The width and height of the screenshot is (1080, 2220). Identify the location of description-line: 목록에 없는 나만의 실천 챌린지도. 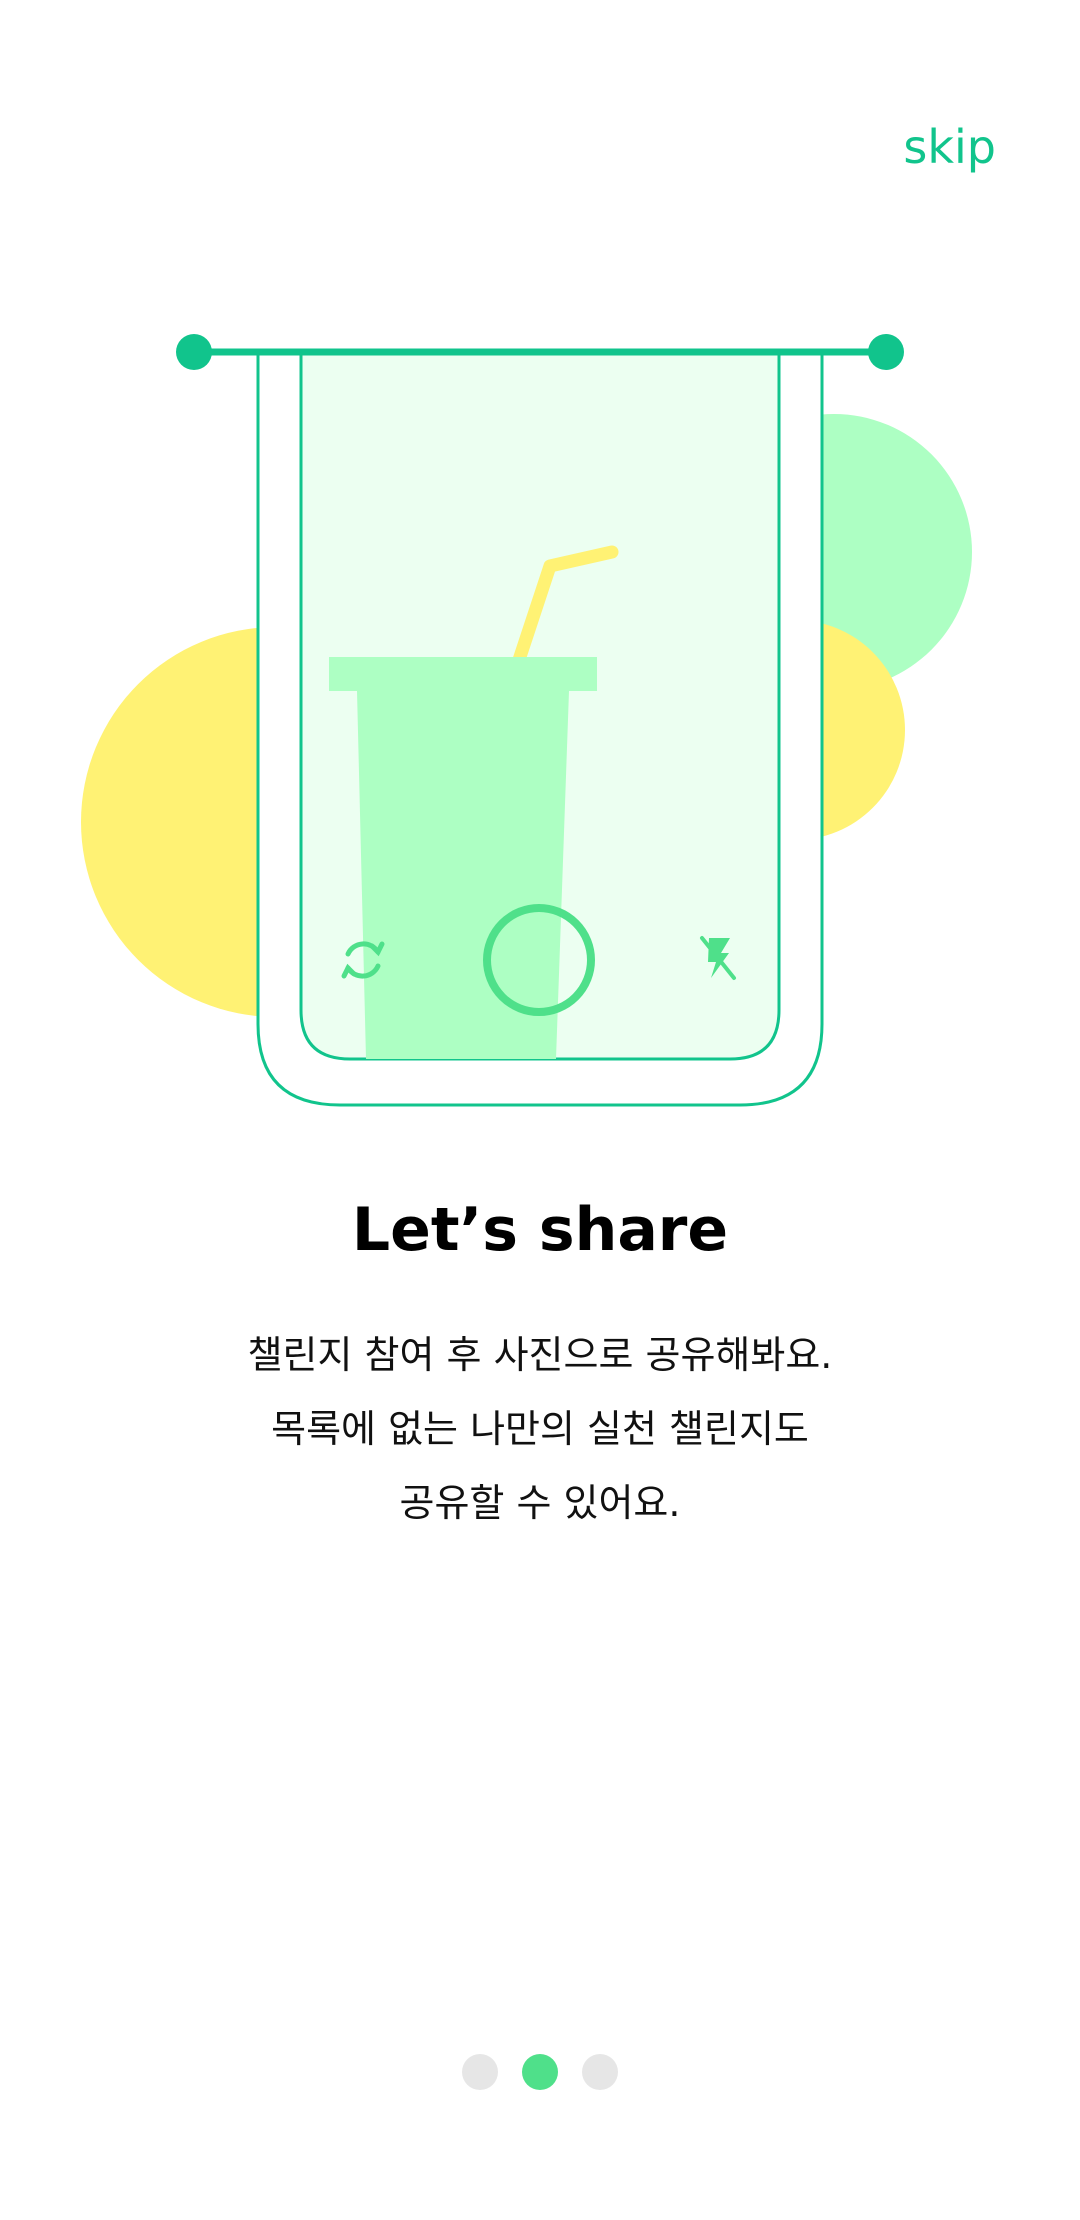
(540, 1429).